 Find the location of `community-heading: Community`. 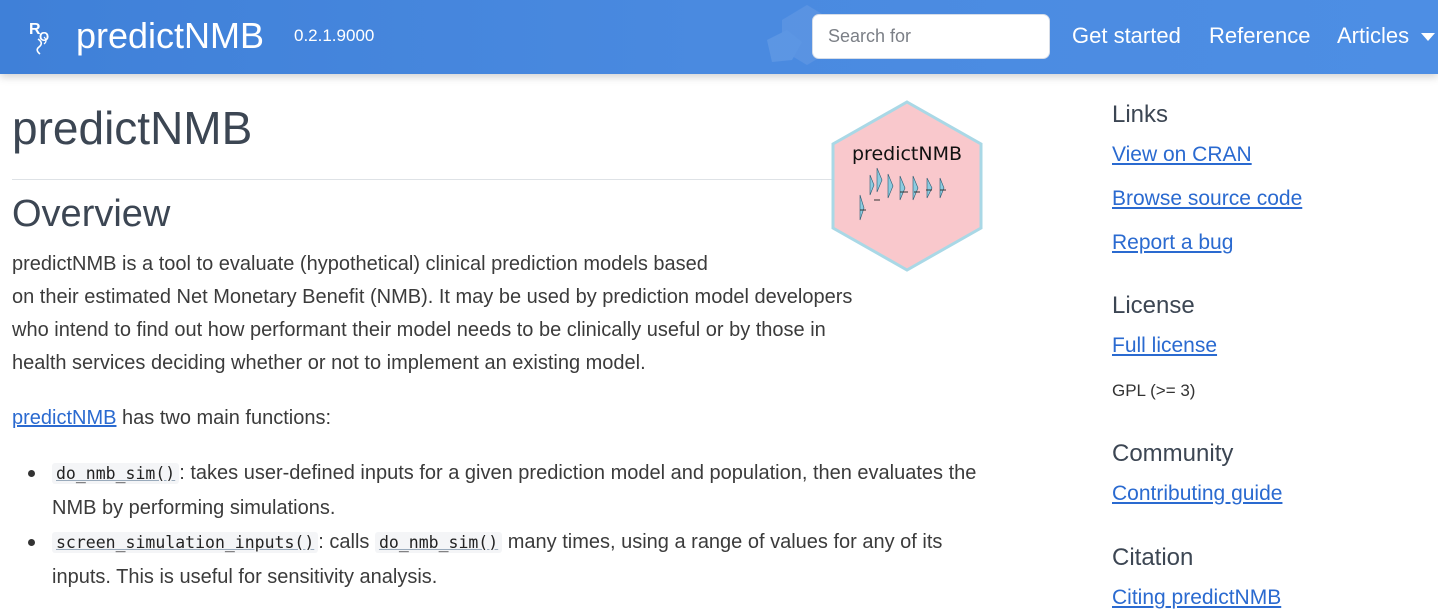

community-heading: Community is located at coordinates (1173, 453).